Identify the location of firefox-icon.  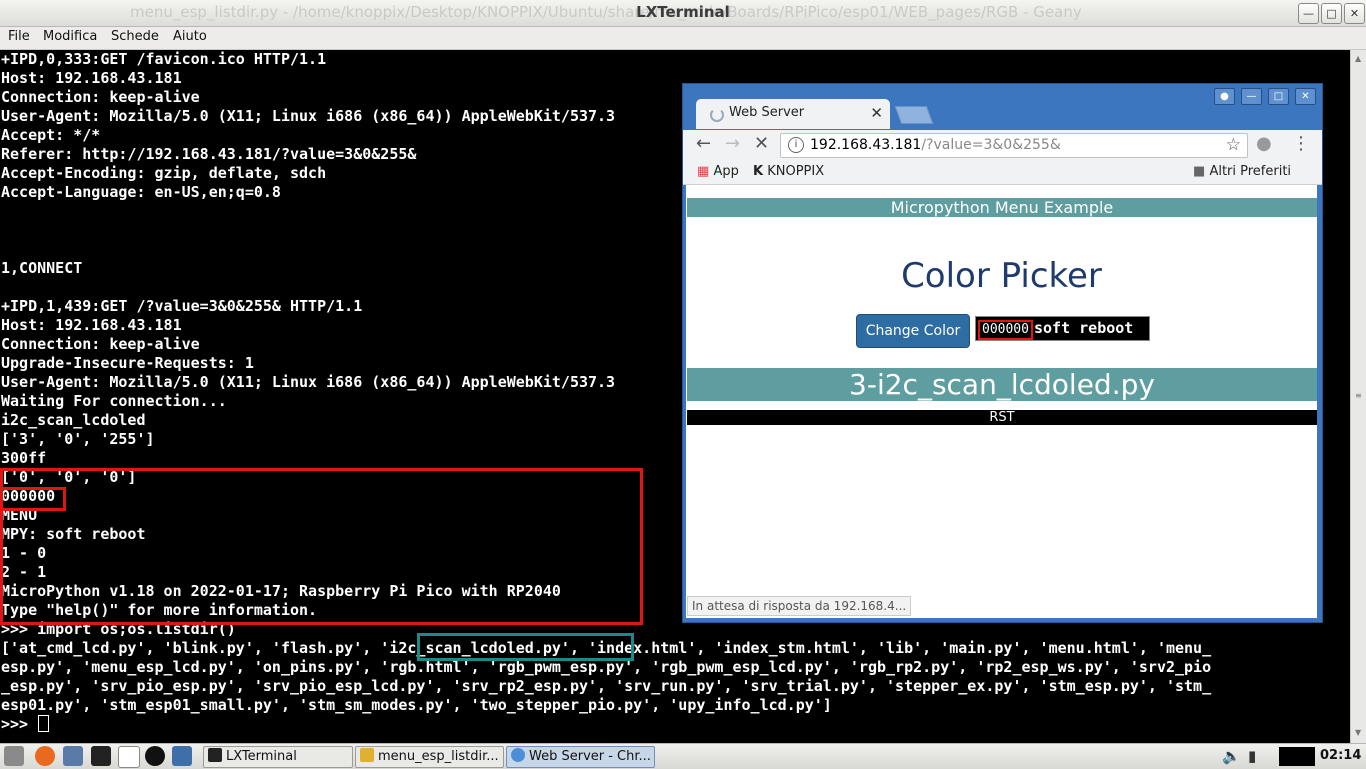
(45, 756).